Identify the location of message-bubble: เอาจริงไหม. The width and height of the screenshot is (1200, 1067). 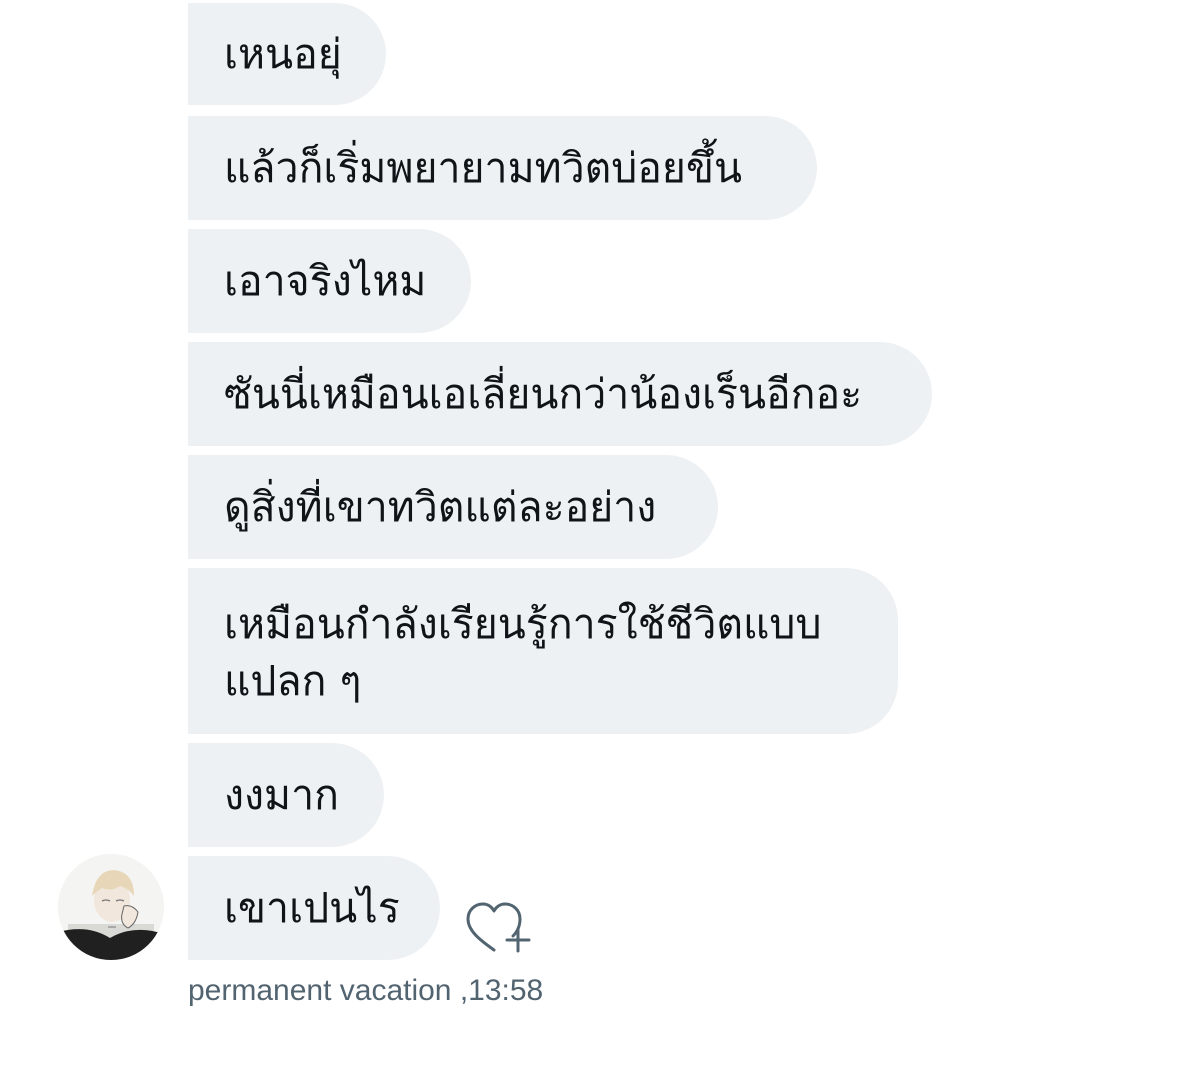
(329, 281).